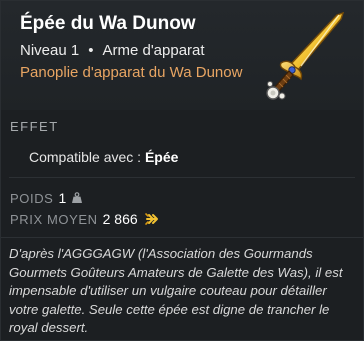 This screenshot has height=341, width=364. I want to click on price-label: PRIX MOYEN, so click(54, 219).